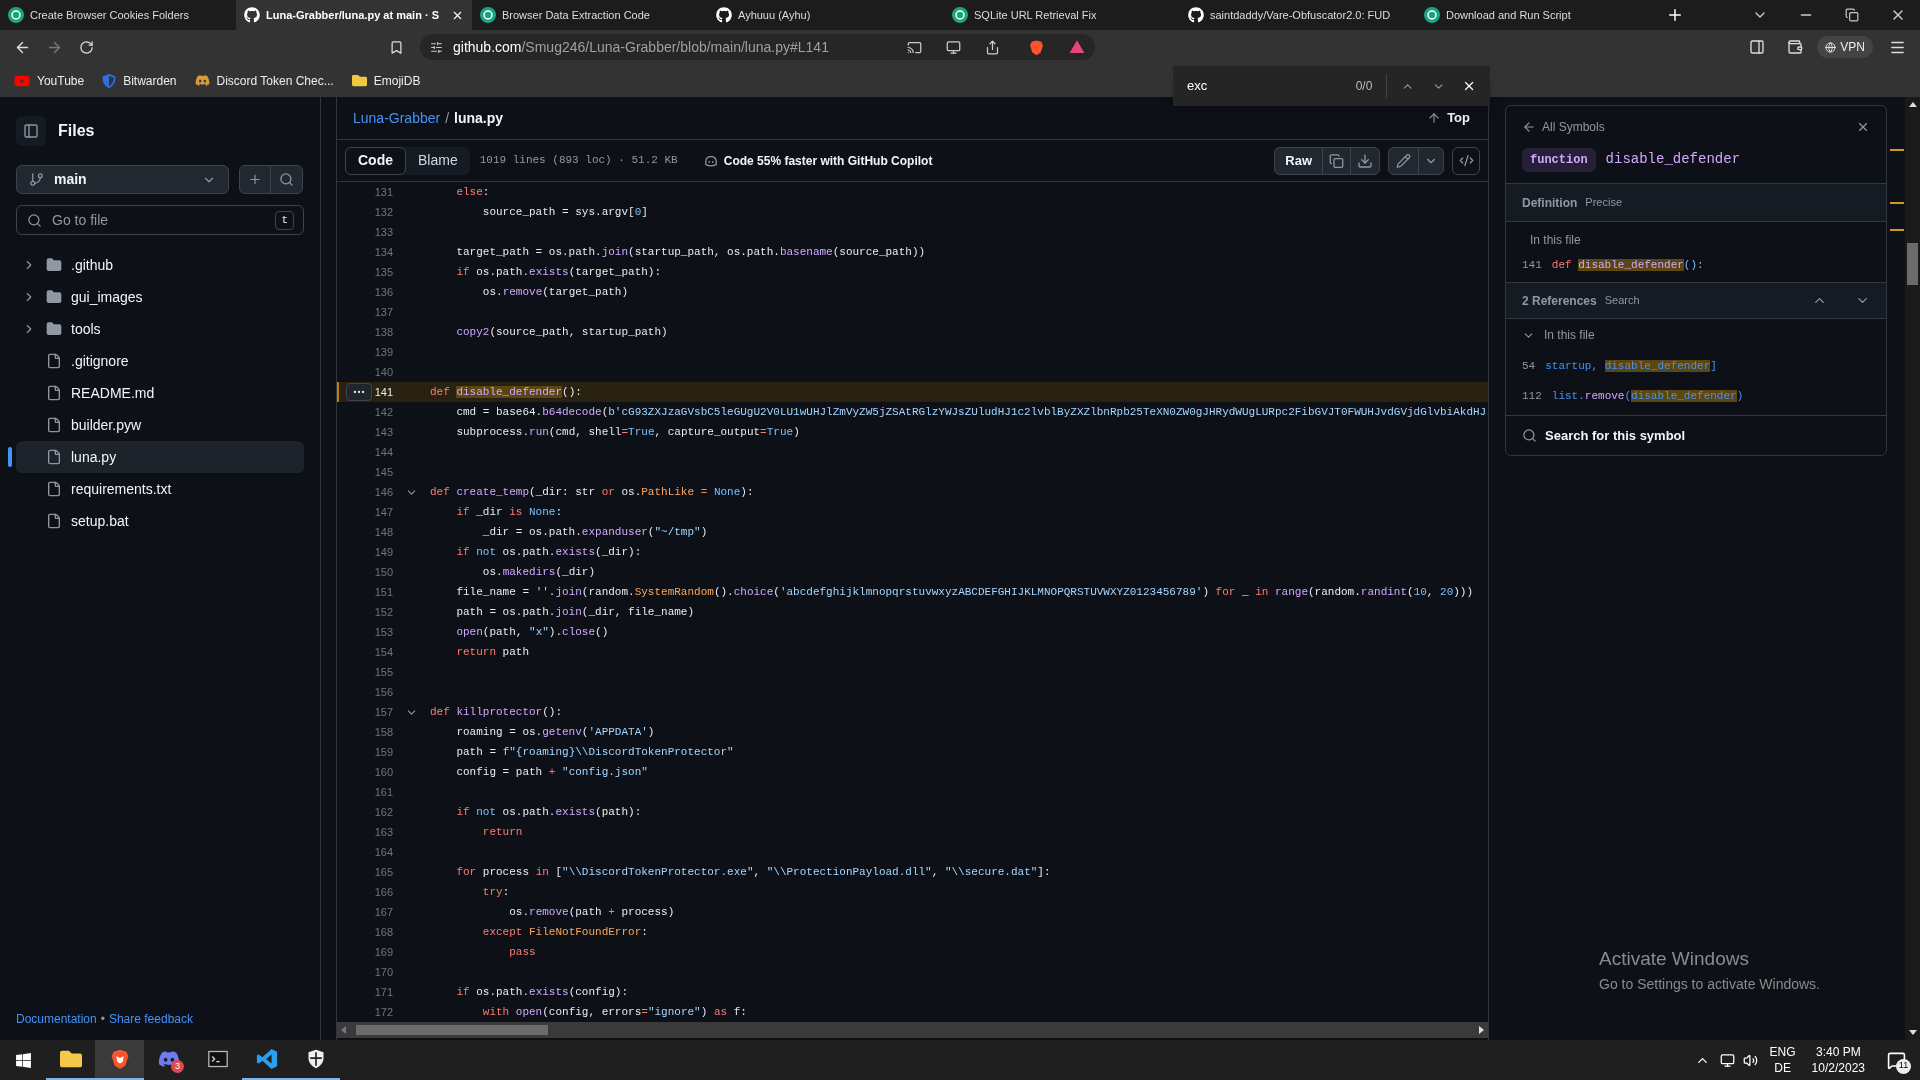 This screenshot has height=1080, width=1920. I want to click on line-number: 136, so click(383, 292).